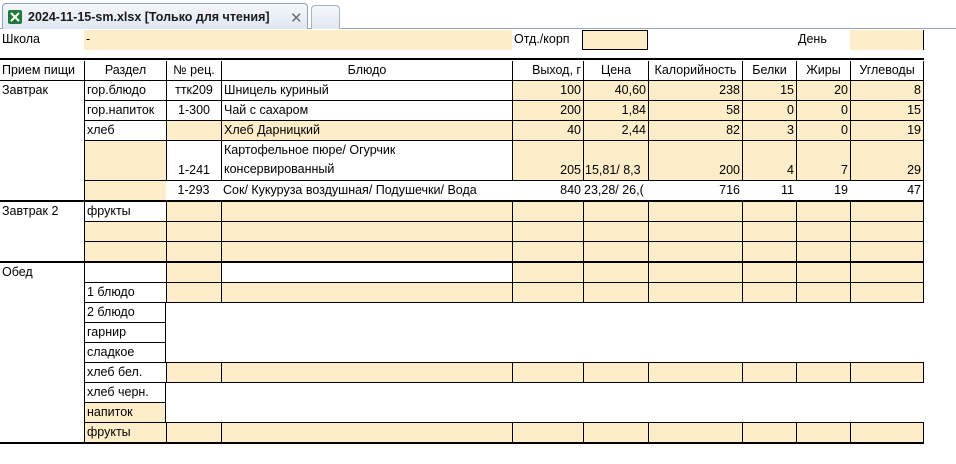 The image size is (956, 464). Describe the element at coordinates (887, 131) in the screenshot. I see `carbs-cell: 19` at that location.